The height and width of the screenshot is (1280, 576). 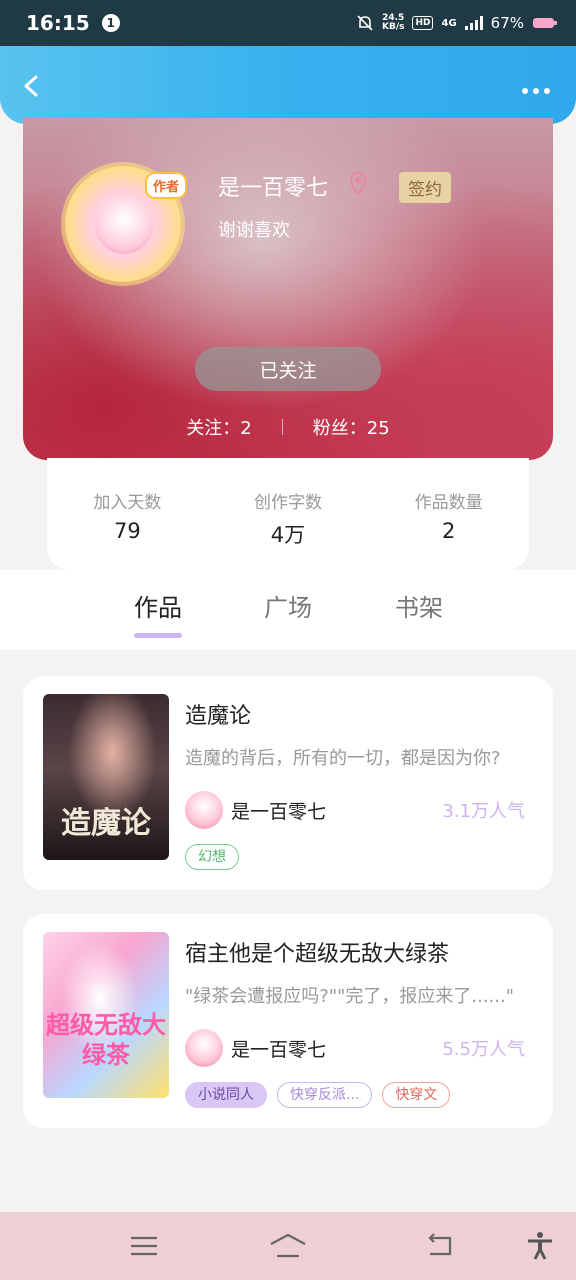 What do you see at coordinates (127, 531) in the screenshot?
I see `stat-value: 79` at bounding box center [127, 531].